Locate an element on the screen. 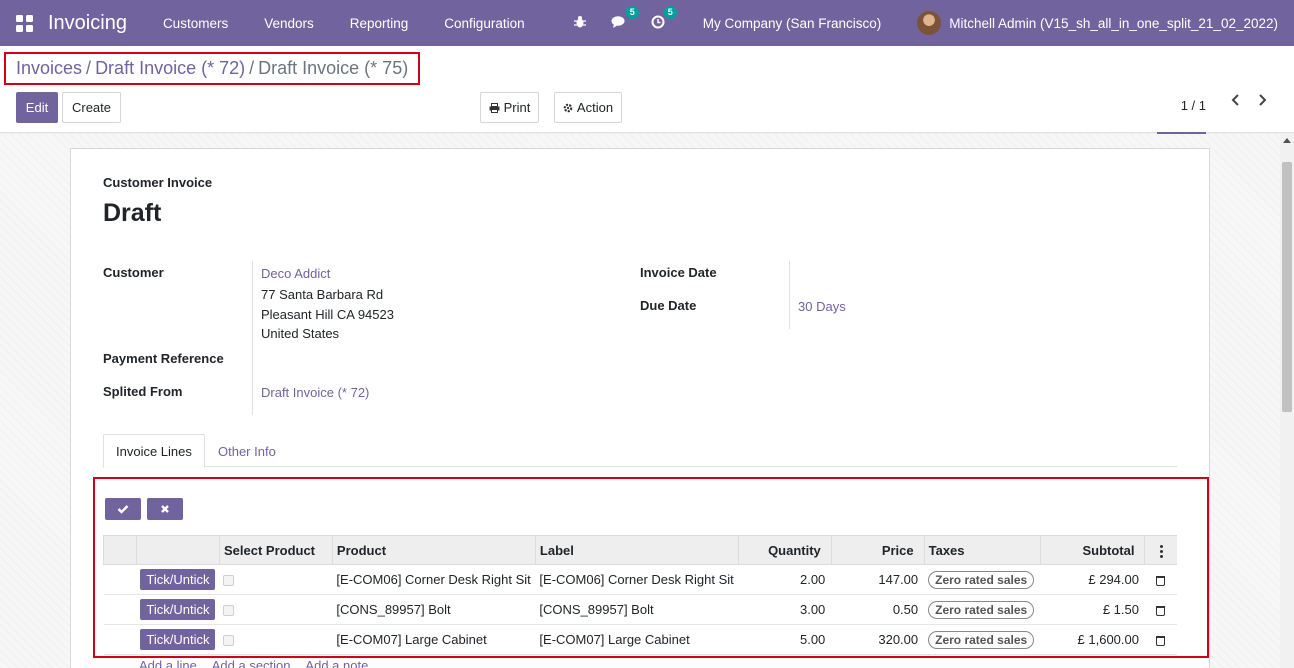 The height and width of the screenshot is (668, 1294). payment-reference-label: Payment Reference is located at coordinates (163, 358).